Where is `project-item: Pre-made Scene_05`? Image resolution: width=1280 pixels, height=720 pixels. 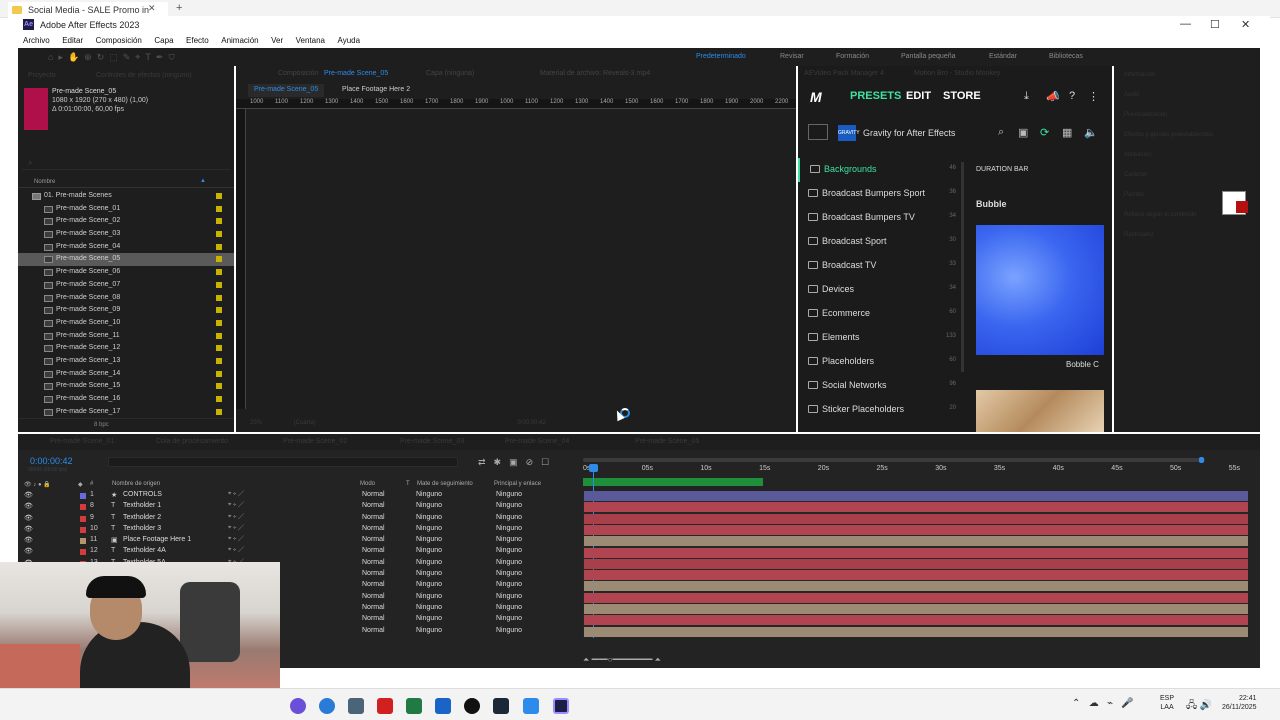 project-item: Pre-made Scene_05 is located at coordinates (126, 260).